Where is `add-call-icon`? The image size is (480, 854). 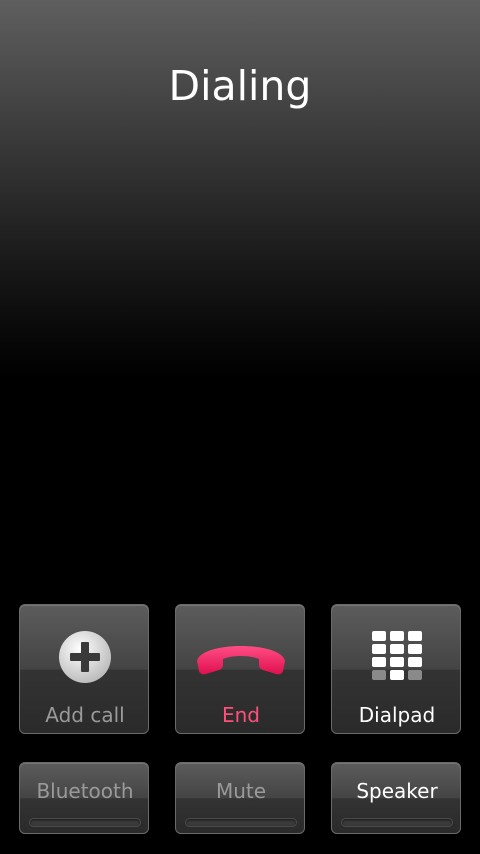
add-call-icon is located at coordinates (85, 662).